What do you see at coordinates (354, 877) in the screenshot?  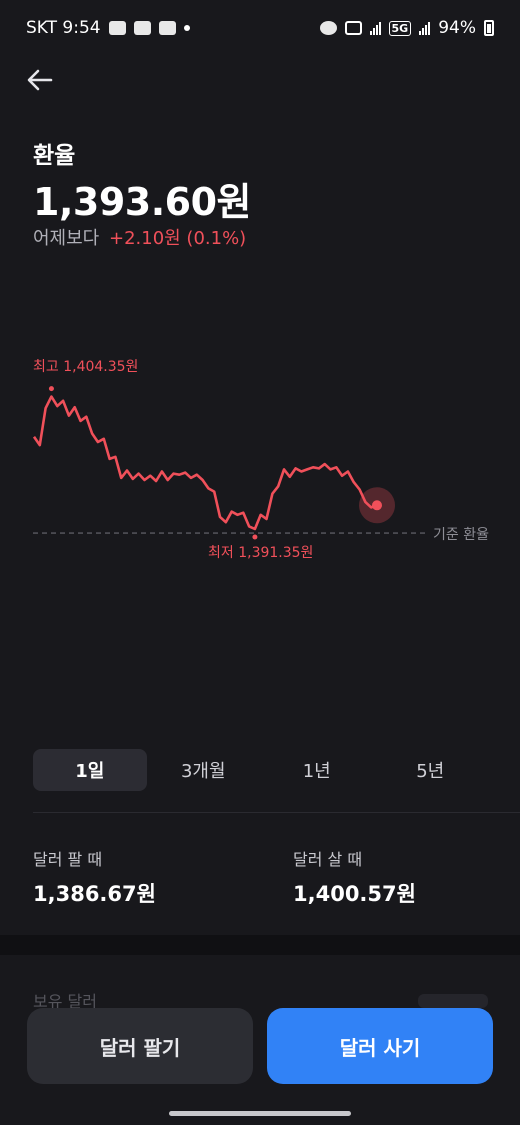 I see `buy-price-block: 달러 살 때 1,400.57원` at bounding box center [354, 877].